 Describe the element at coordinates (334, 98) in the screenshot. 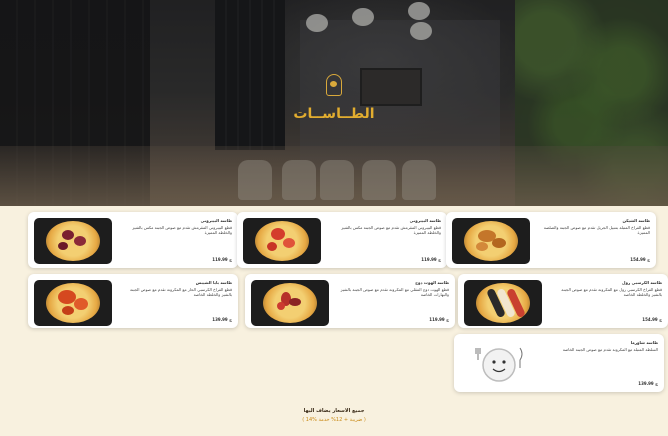

I see `brand-block: الطــاســات` at that location.